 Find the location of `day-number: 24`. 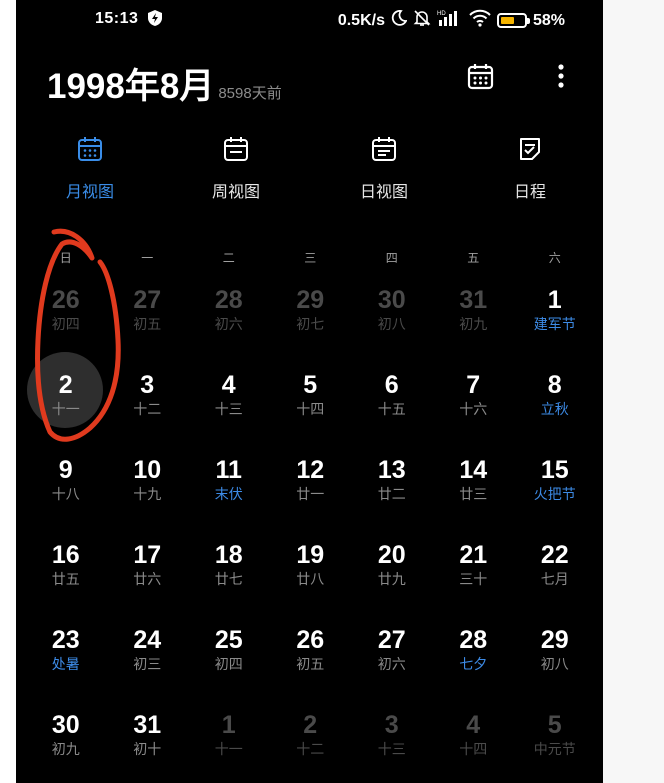

day-number: 24 is located at coordinates (147, 640).